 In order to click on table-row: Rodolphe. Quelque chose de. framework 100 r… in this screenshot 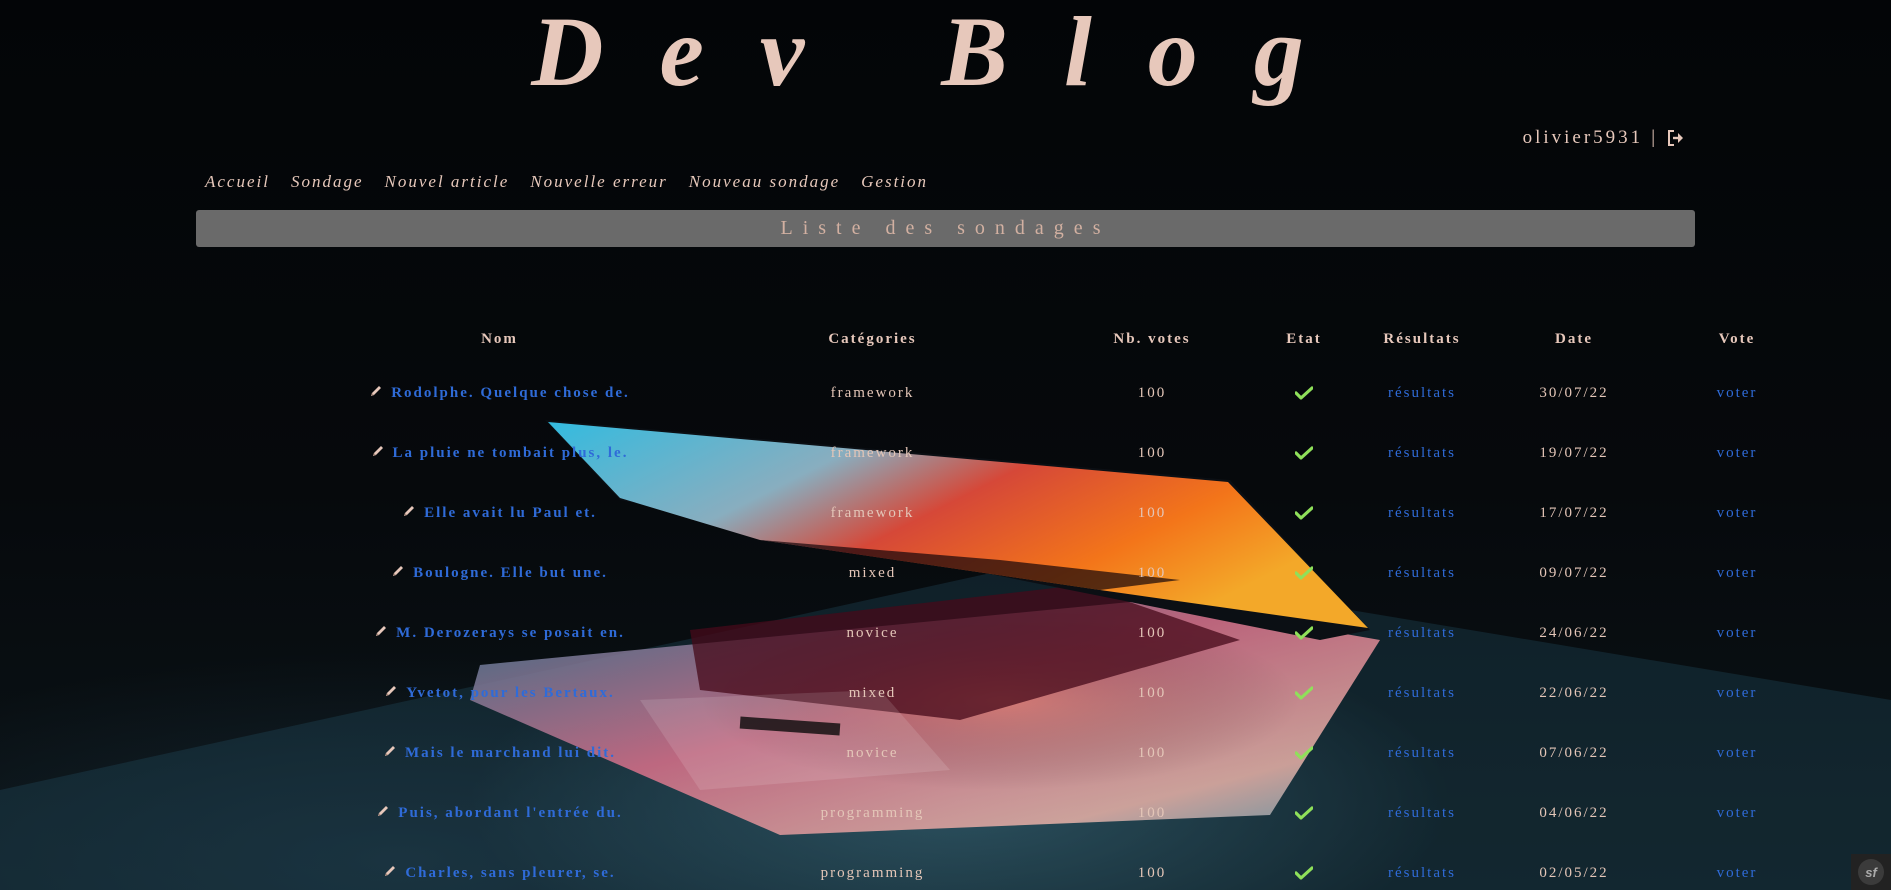, I will do `click(1060, 393)`.